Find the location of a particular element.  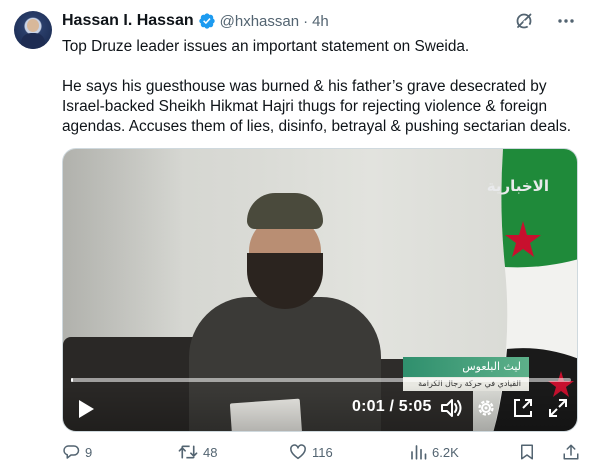

more-options-icon is located at coordinates (566, 21).